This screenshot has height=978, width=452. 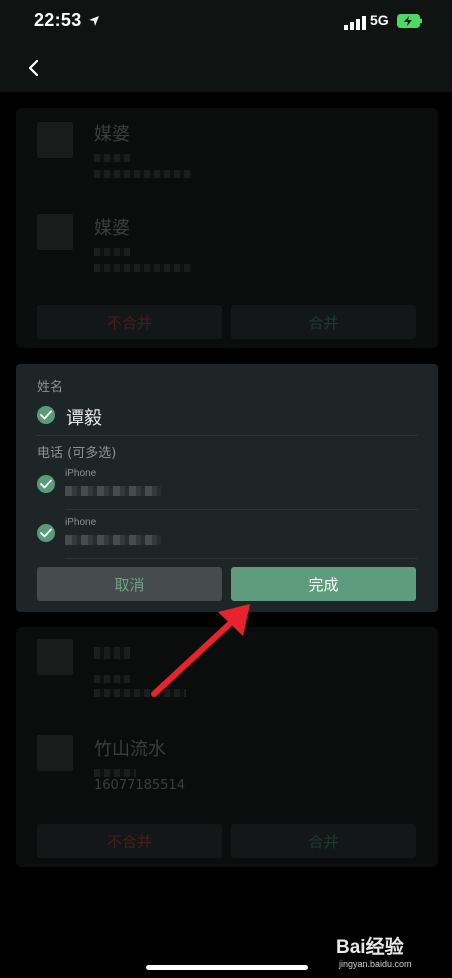 What do you see at coordinates (34, 68) in the screenshot?
I see `back-chevron-icon` at bounding box center [34, 68].